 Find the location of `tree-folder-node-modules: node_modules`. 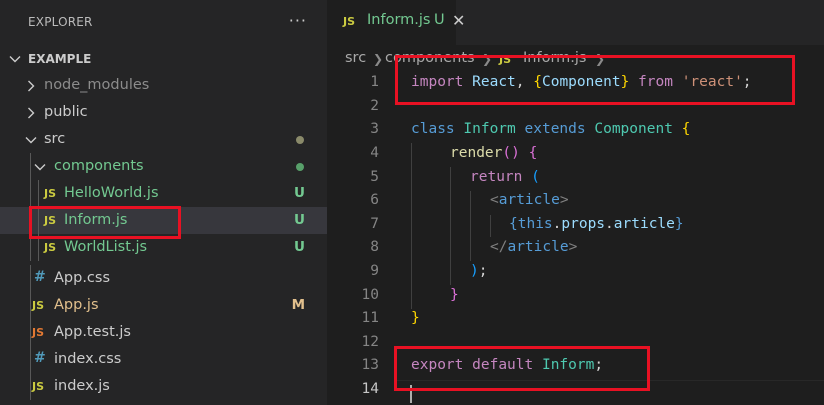

tree-folder-node-modules: node_modules is located at coordinates (163, 85).